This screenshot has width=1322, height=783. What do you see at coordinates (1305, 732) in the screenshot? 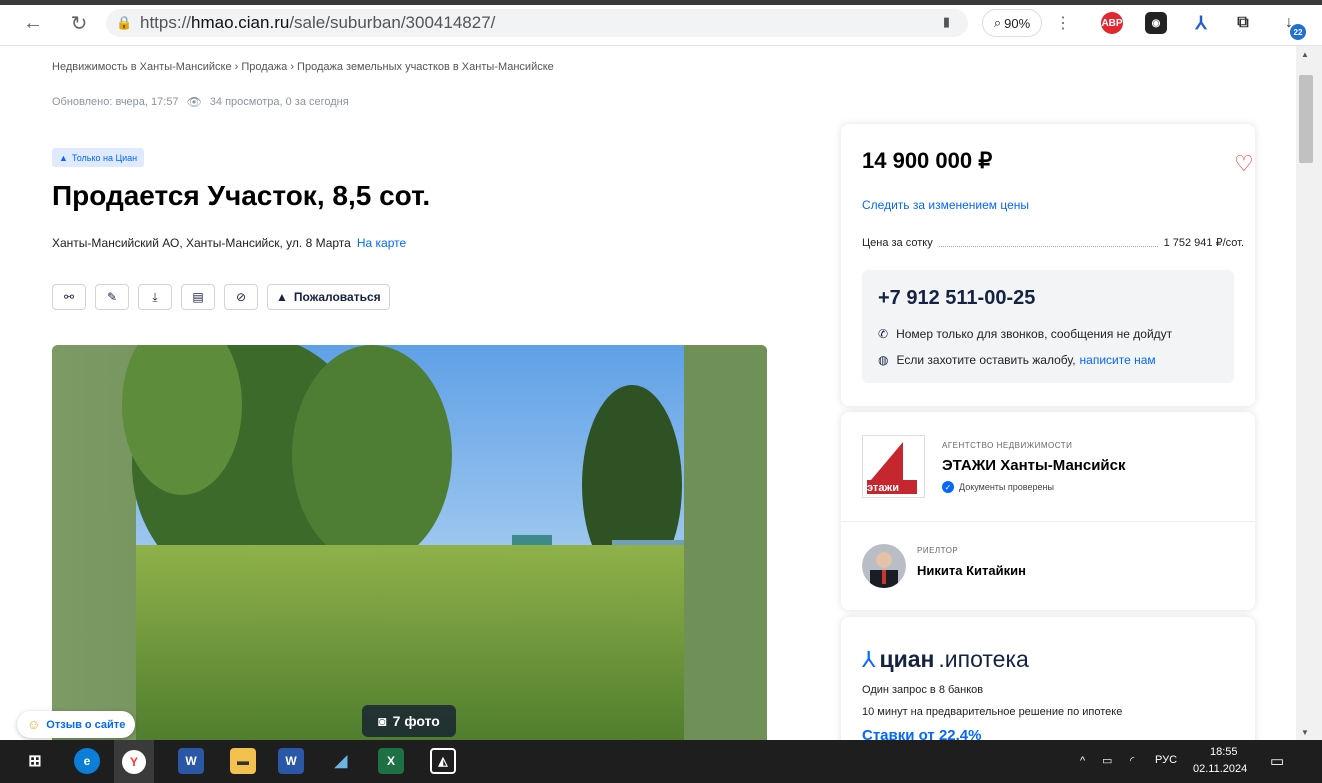
I see `scroll-down-icon: ▼` at bounding box center [1305, 732].